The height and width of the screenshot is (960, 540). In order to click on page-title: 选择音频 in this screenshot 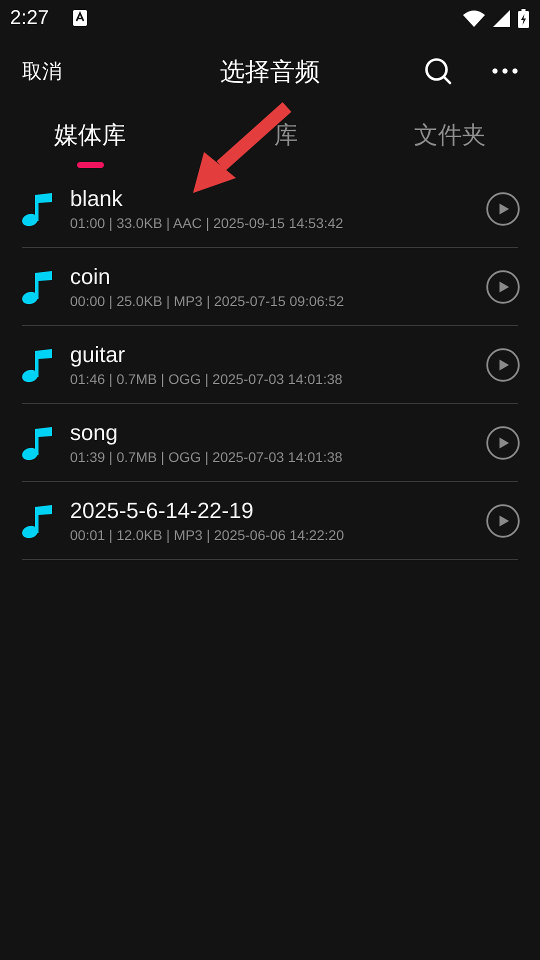, I will do `click(270, 72)`.